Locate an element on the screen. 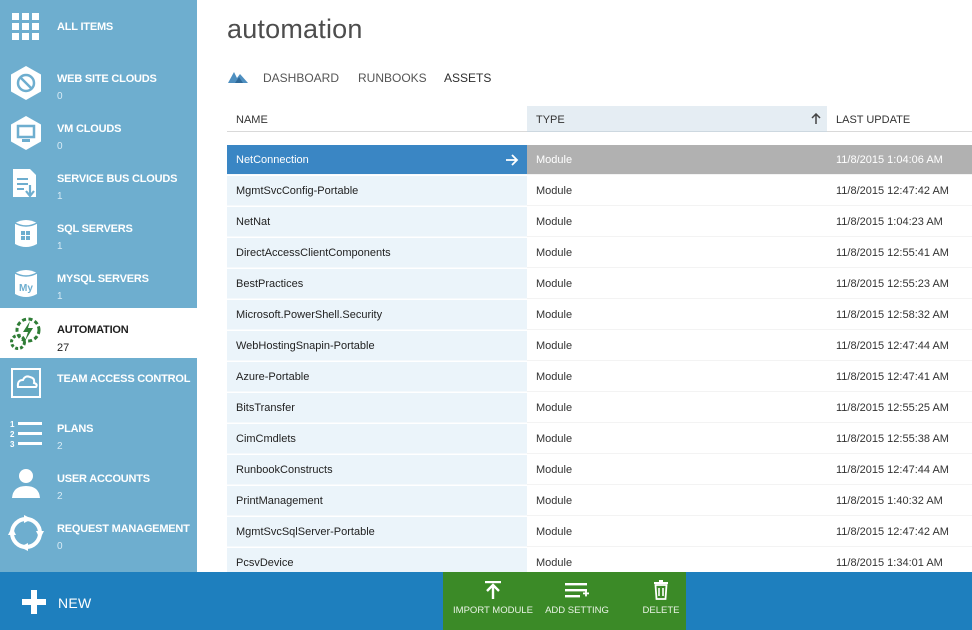 Image resolution: width=972 pixels, height=630 pixels. sidebar-item-label: SQL SERVERS is located at coordinates (95, 229).